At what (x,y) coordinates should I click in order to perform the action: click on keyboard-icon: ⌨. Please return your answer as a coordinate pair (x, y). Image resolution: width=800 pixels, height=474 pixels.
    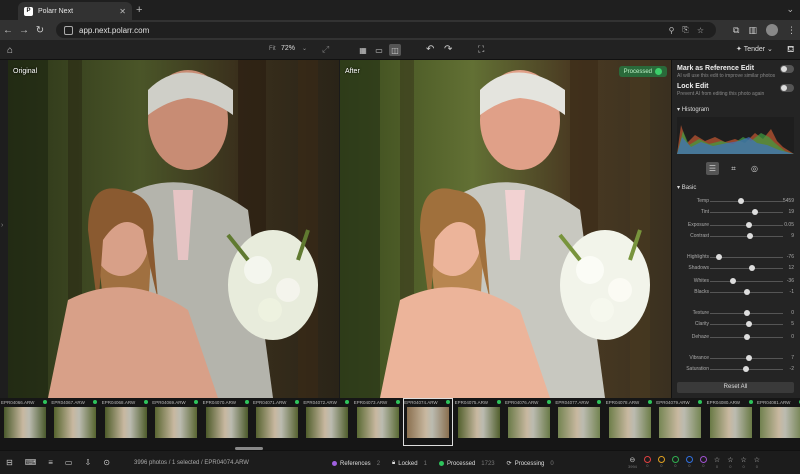
    Looking at the image, I should click on (31, 462).